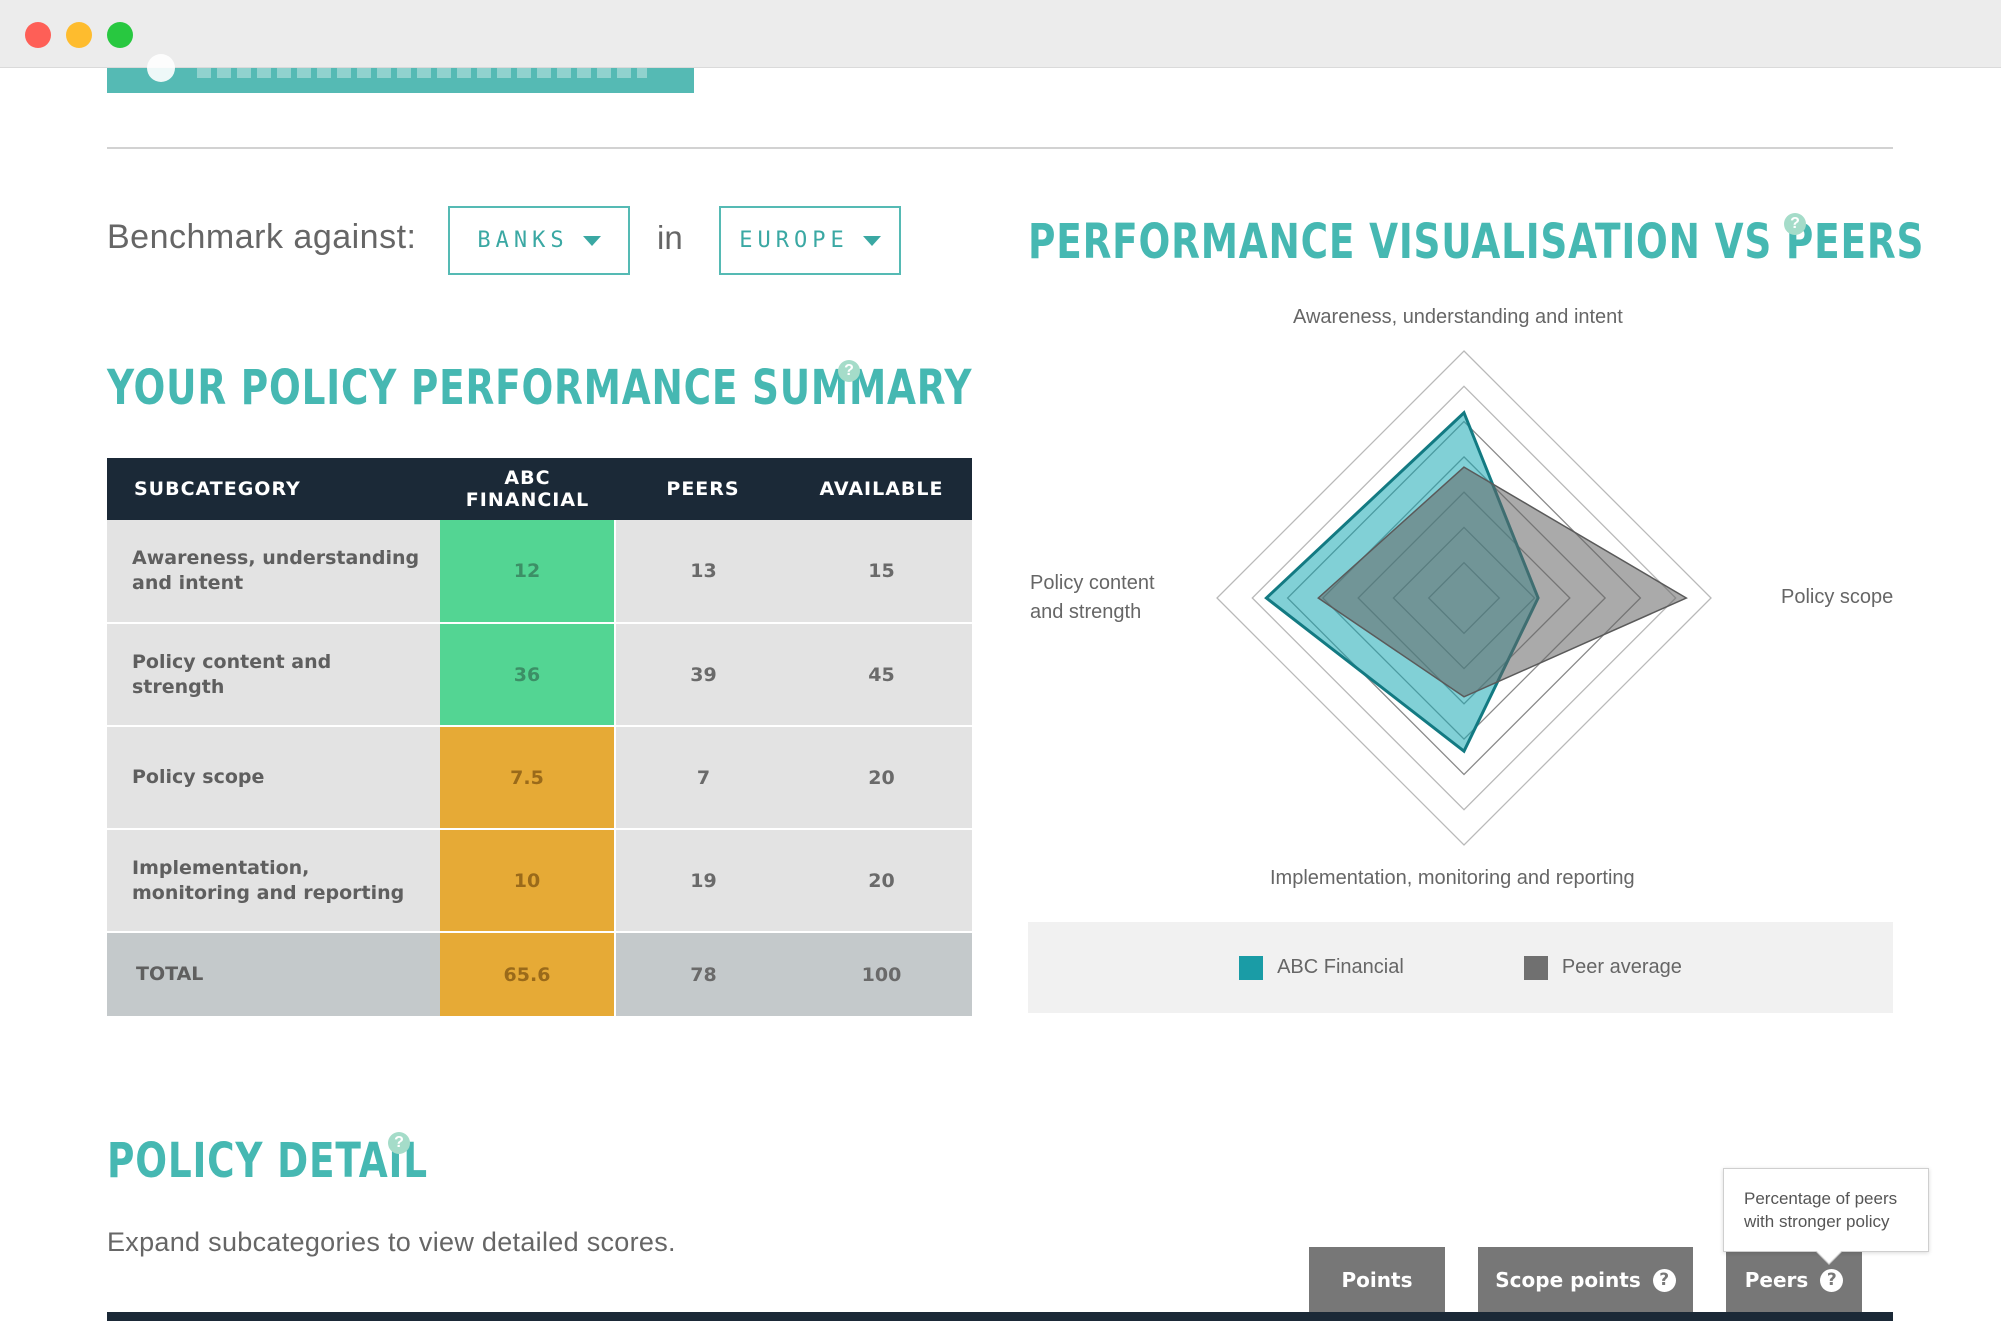  I want to click on tooltip-line1: Percentage of peers, so click(1821, 1198).